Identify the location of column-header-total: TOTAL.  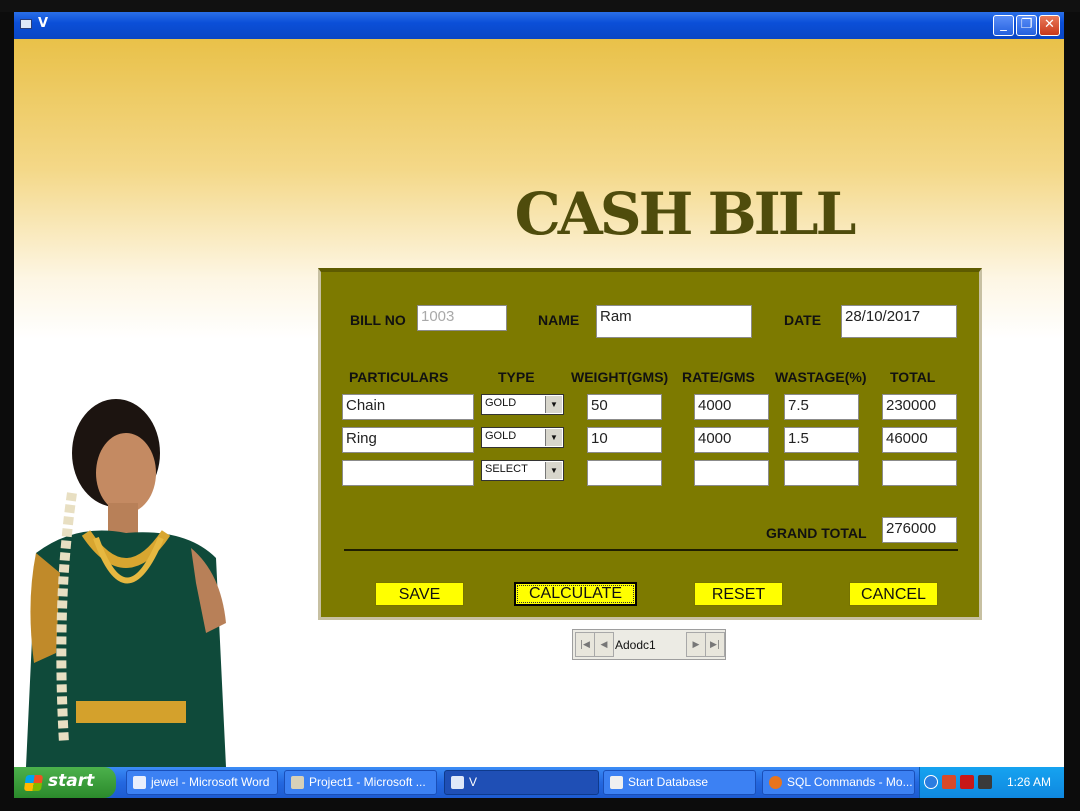
(913, 377).